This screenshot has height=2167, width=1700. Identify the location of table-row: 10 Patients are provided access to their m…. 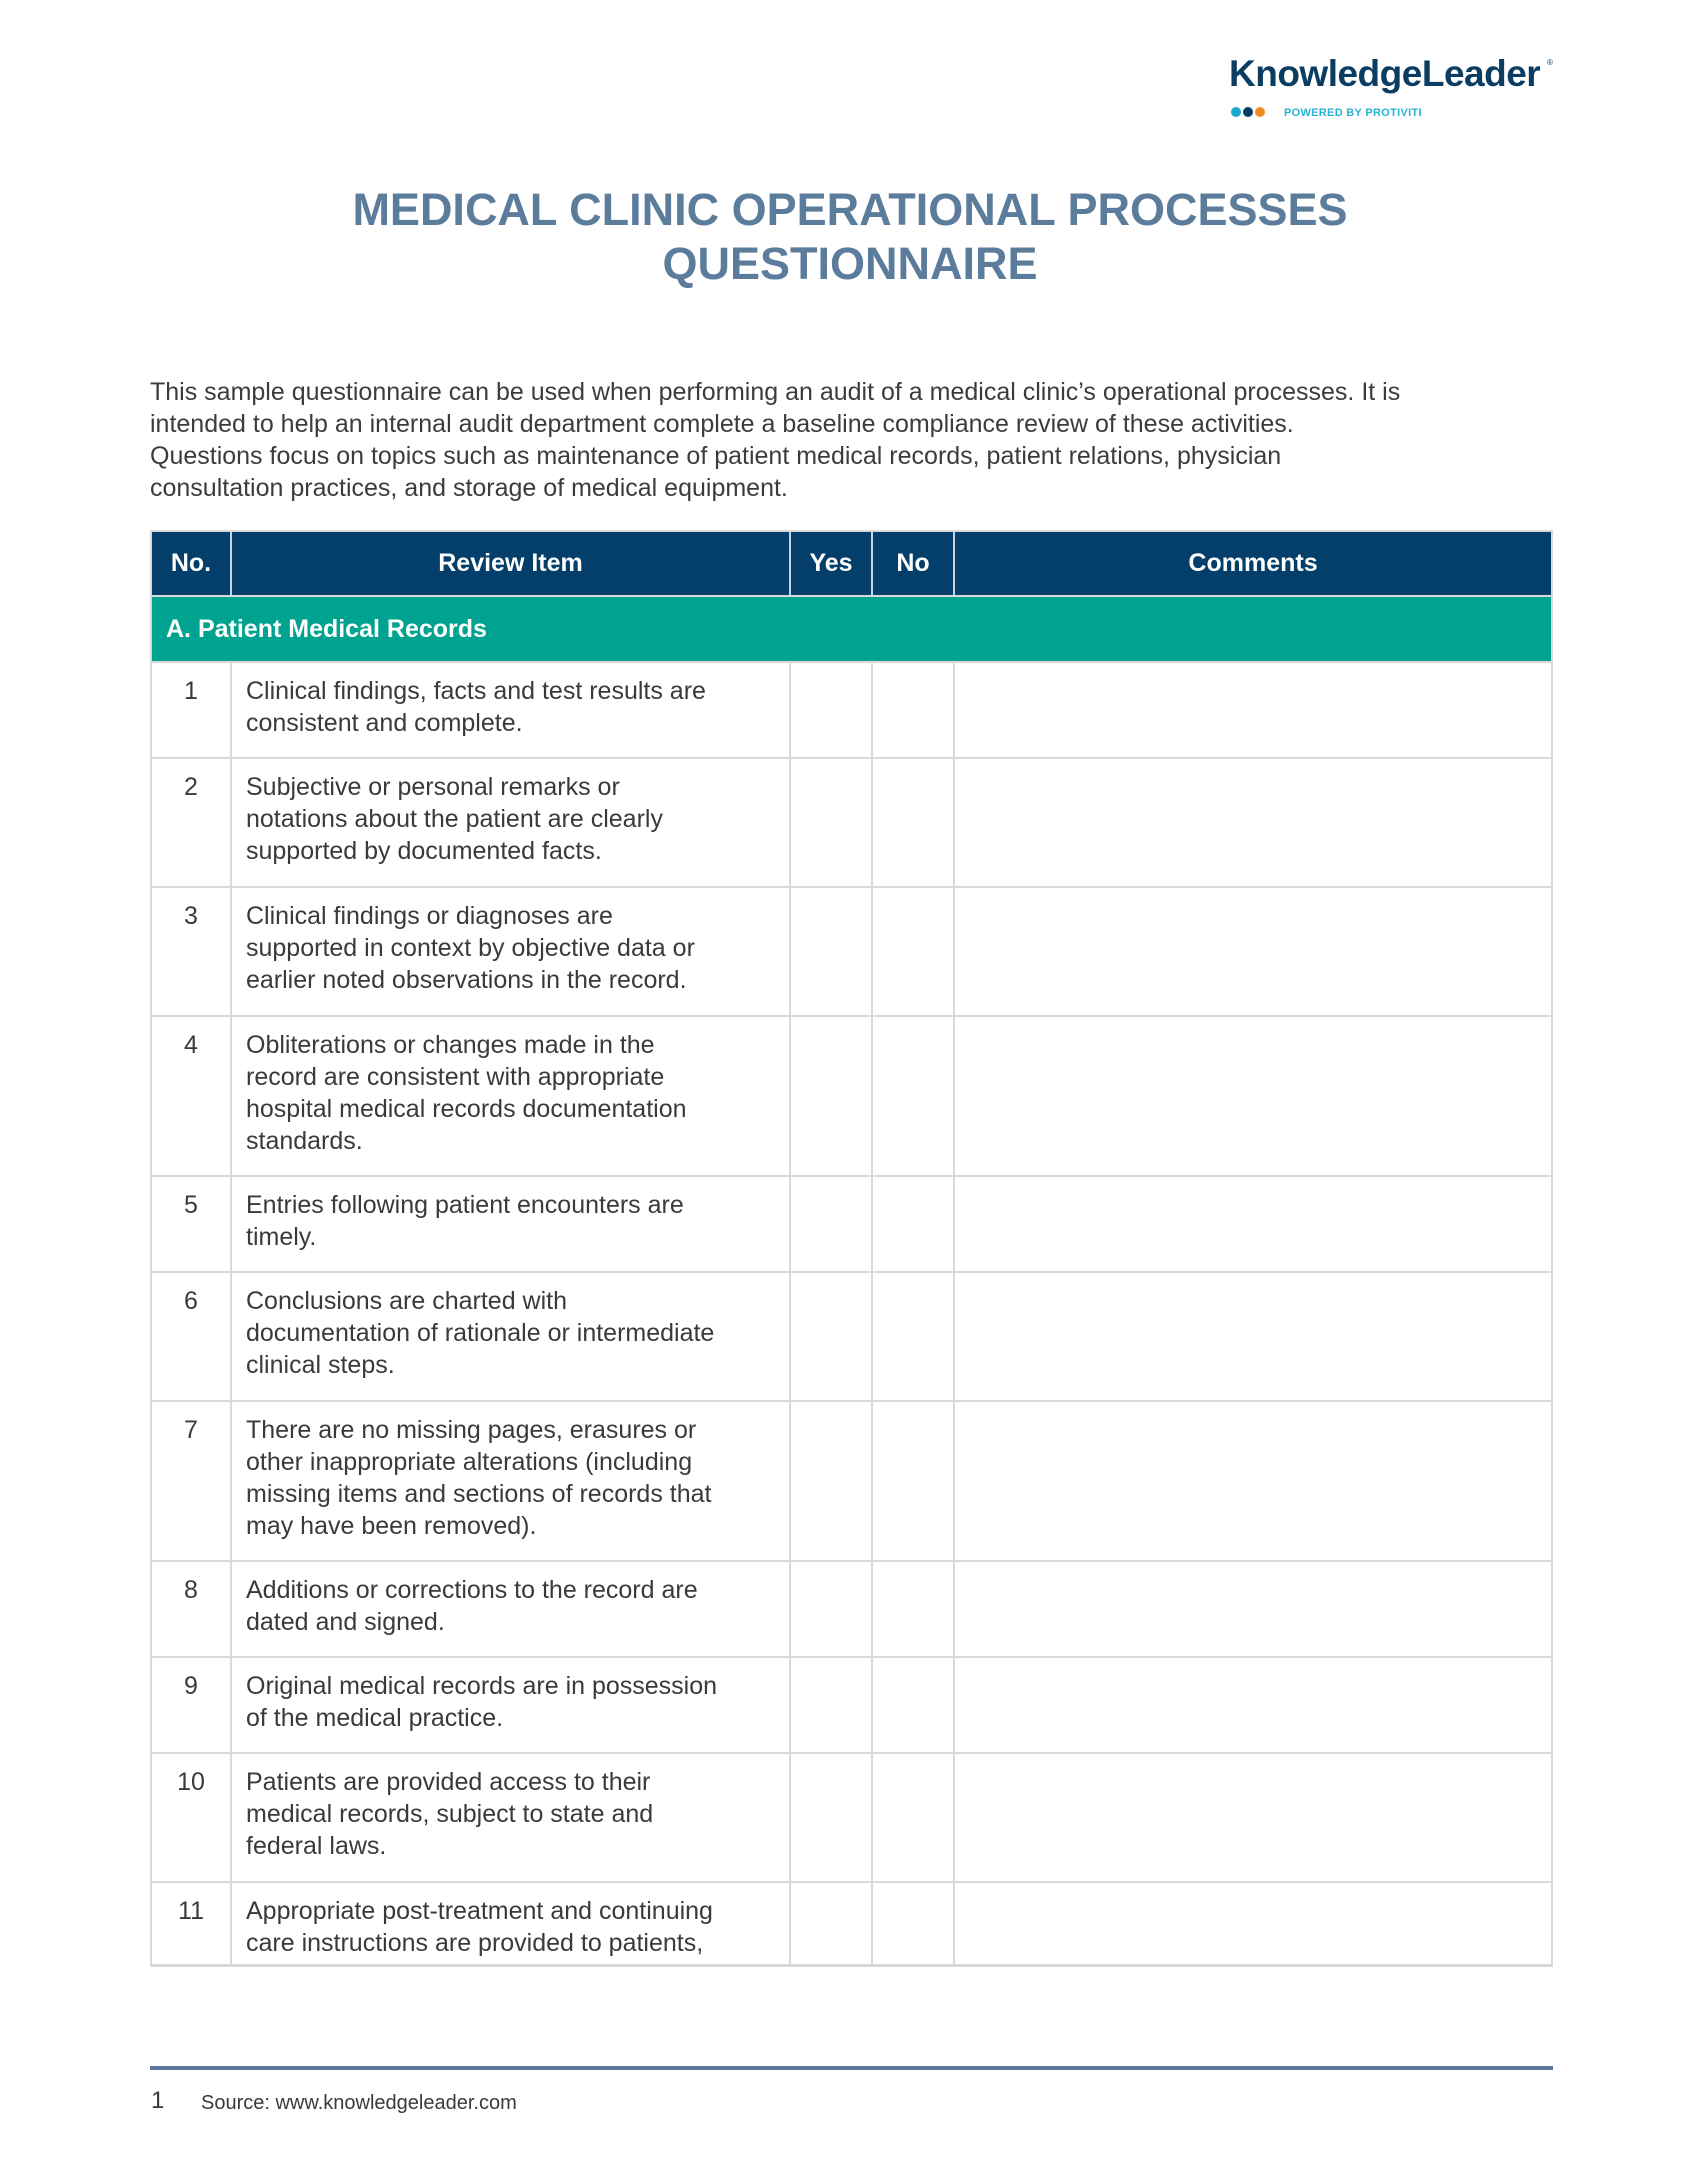
(851, 1818).